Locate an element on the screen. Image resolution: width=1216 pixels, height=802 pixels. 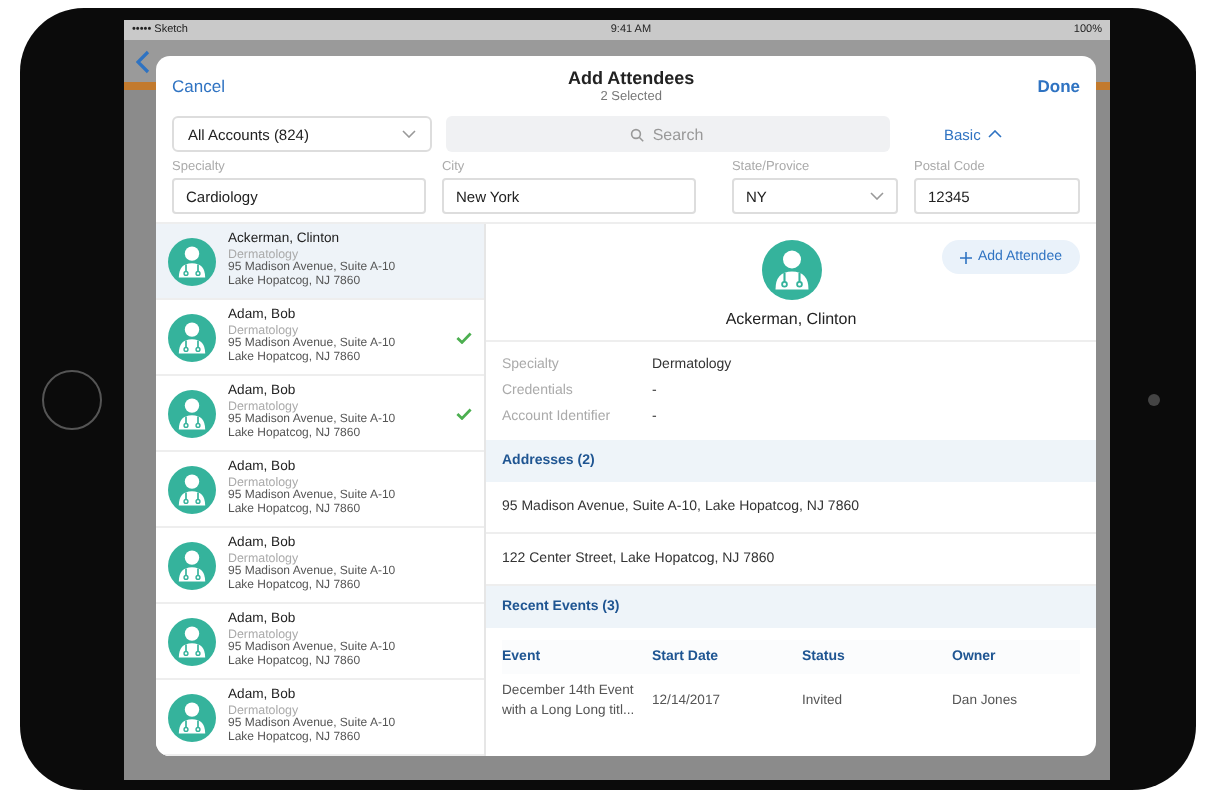
plus-icon is located at coordinates (965, 257).